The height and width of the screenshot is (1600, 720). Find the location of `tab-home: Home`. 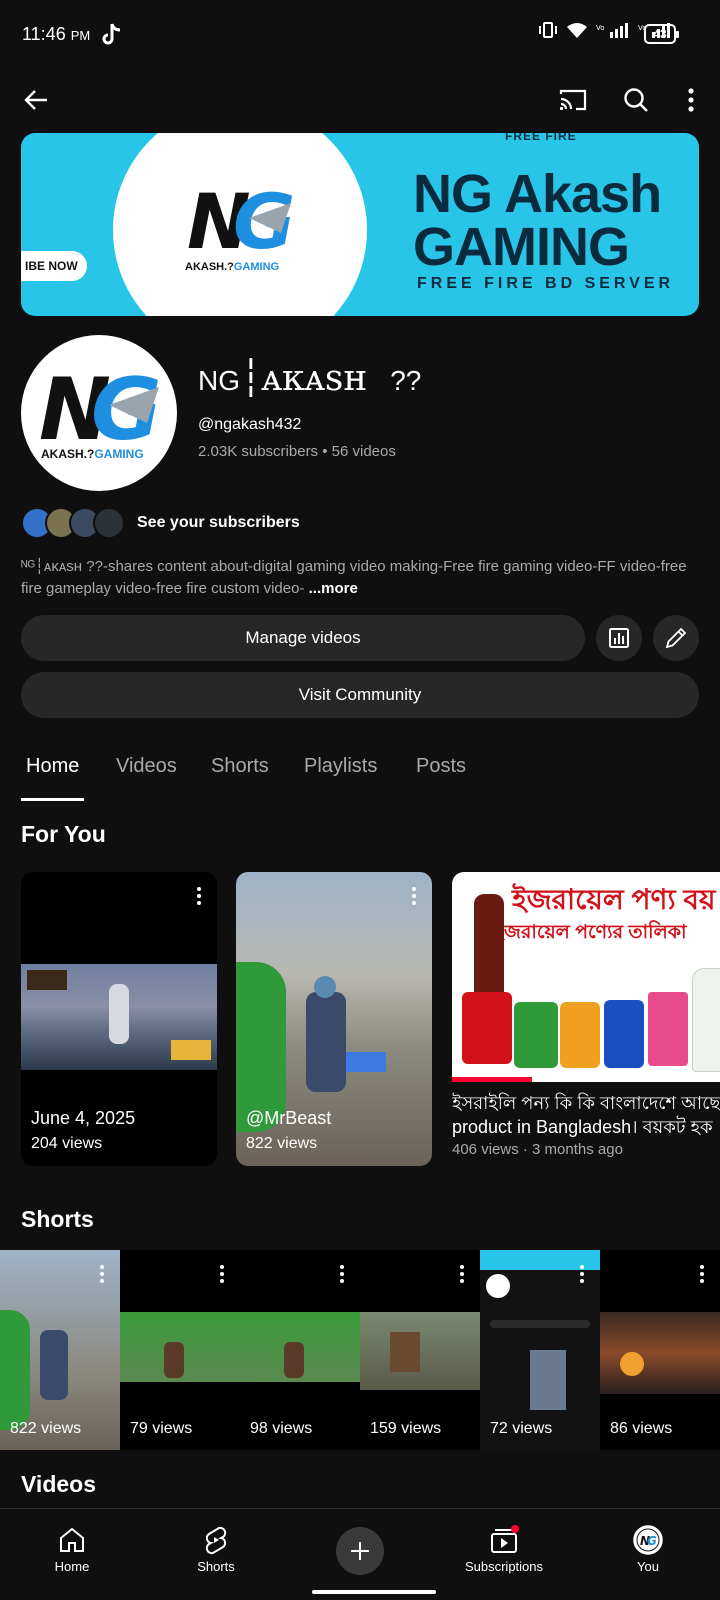

tab-home: Home is located at coordinates (52, 775).